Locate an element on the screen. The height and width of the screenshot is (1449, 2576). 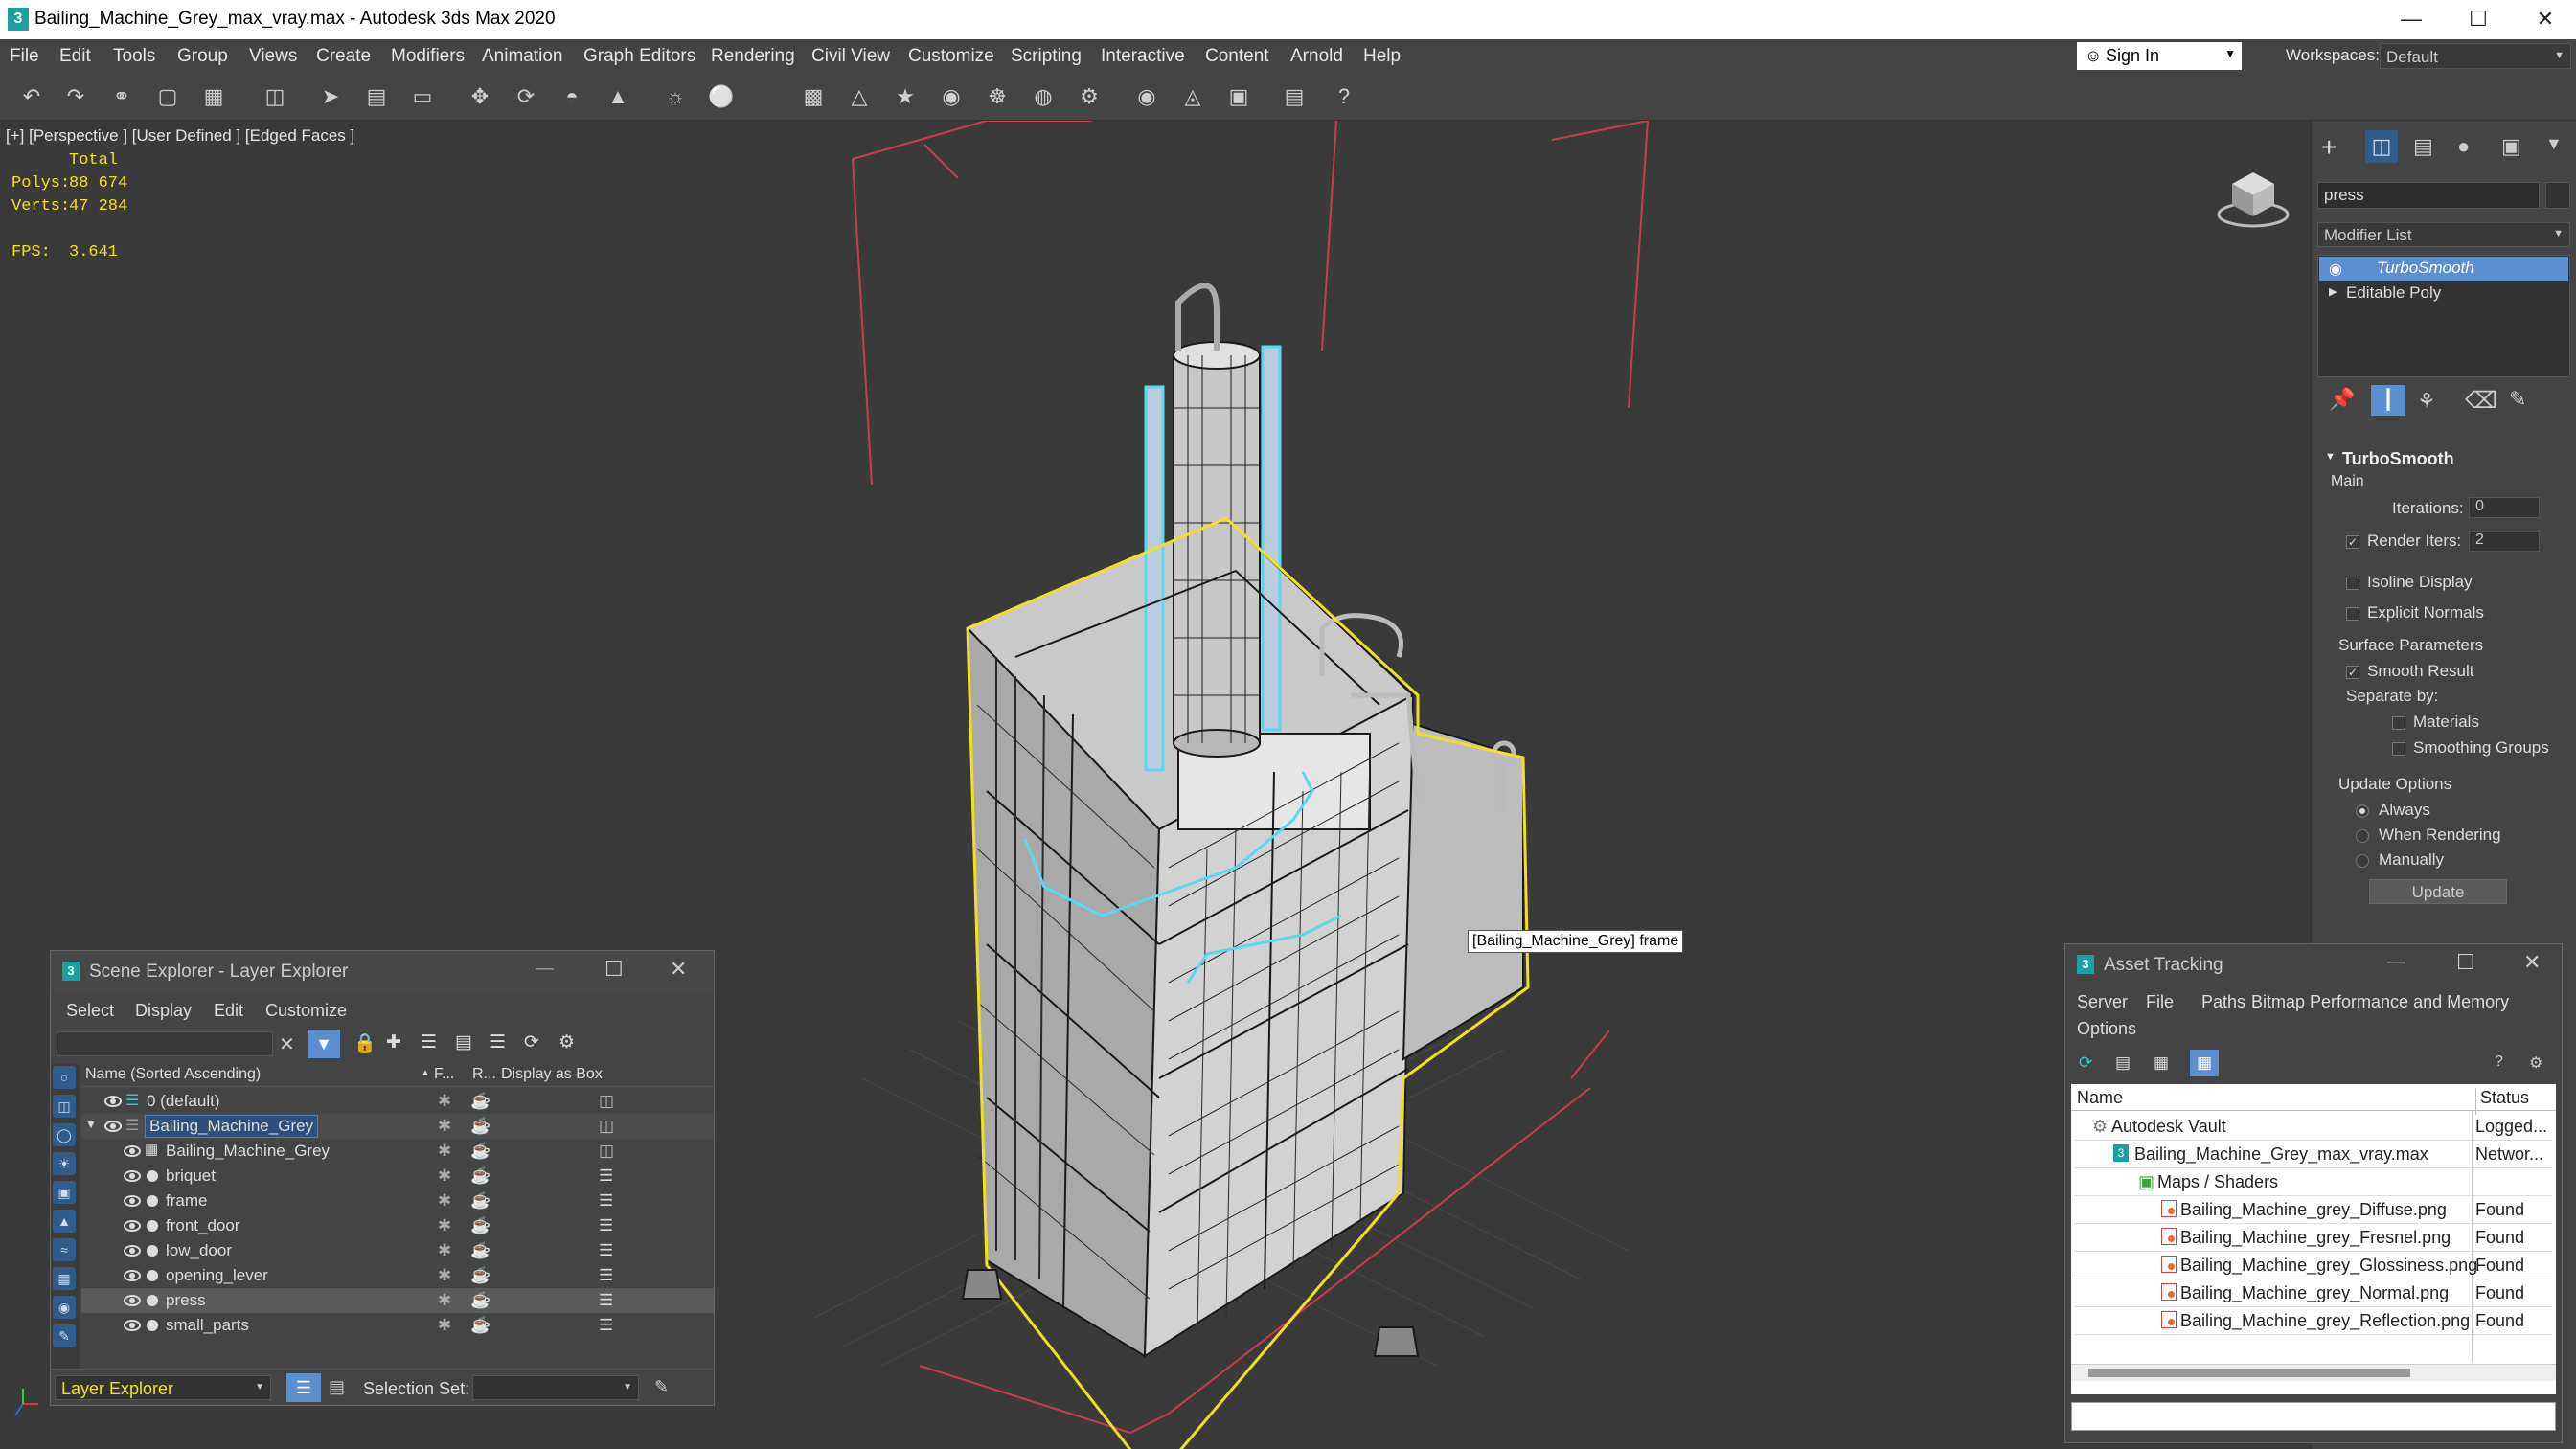
menu-civil-view: Civil View is located at coordinates (850, 56).